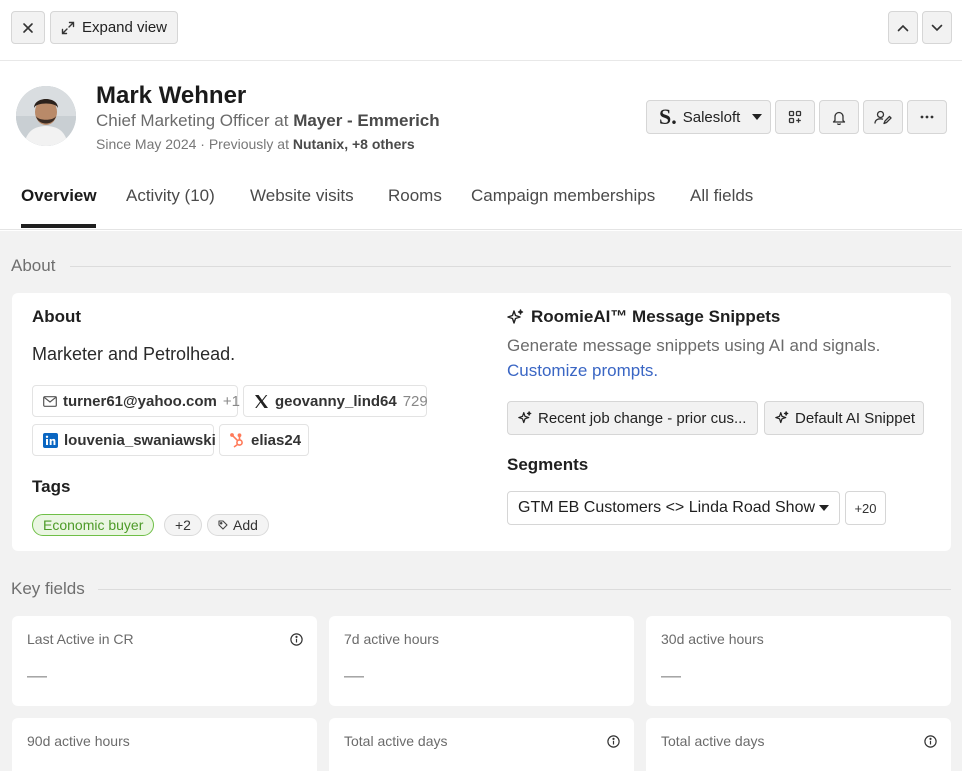 Image resolution: width=962 pixels, height=771 pixels. What do you see at coordinates (68, 28) in the screenshot?
I see `expand-icon` at bounding box center [68, 28].